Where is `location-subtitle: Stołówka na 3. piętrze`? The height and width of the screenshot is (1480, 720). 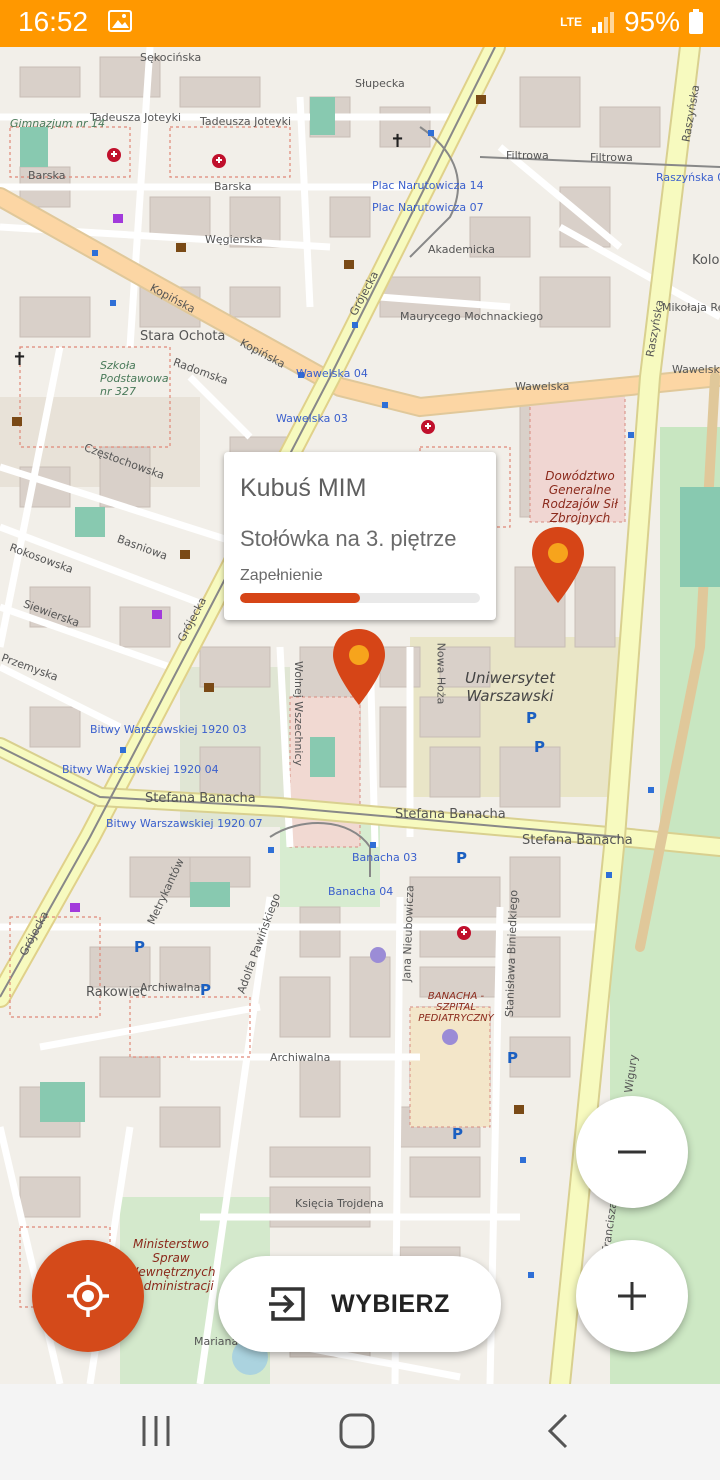 location-subtitle: Stołówka na 3. piętrze is located at coordinates (348, 538).